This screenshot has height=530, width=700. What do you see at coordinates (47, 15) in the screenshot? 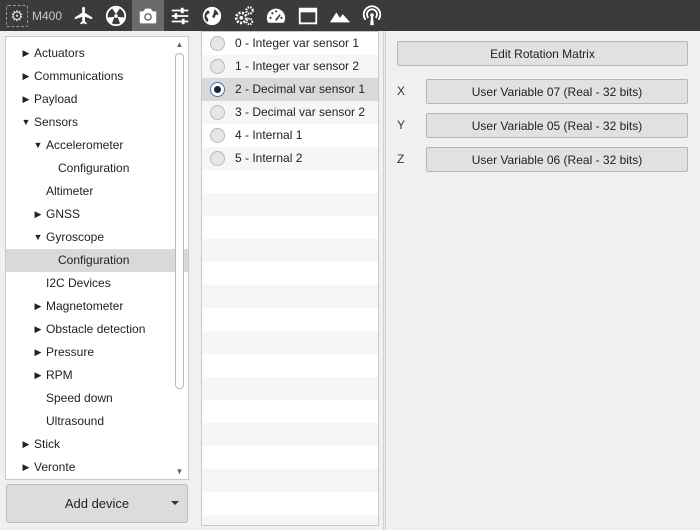
I see `device-label: M400` at bounding box center [47, 15].